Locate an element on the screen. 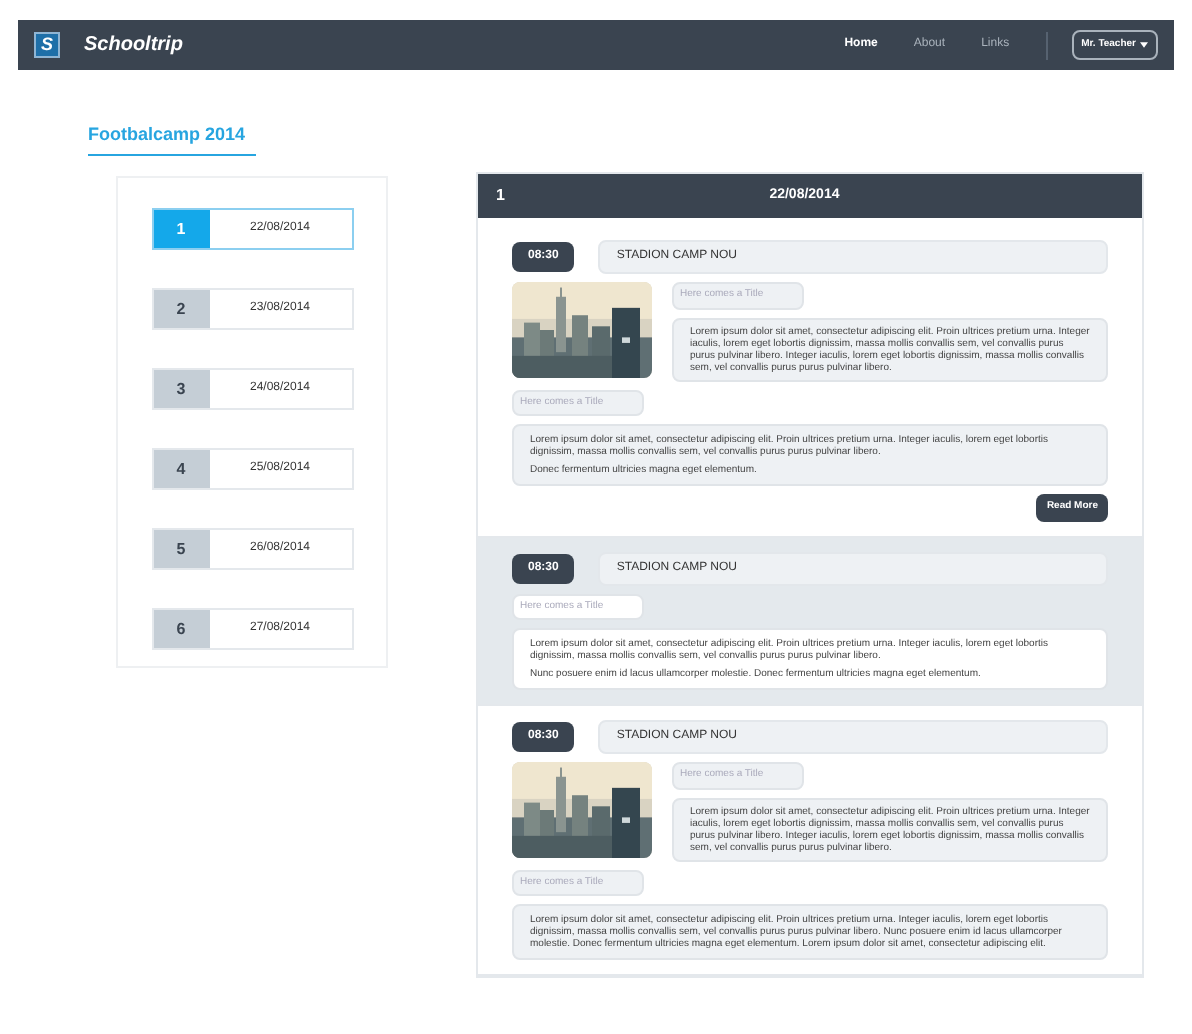 The width and height of the screenshot is (1192, 1034). day-number: 4 is located at coordinates (181, 469).